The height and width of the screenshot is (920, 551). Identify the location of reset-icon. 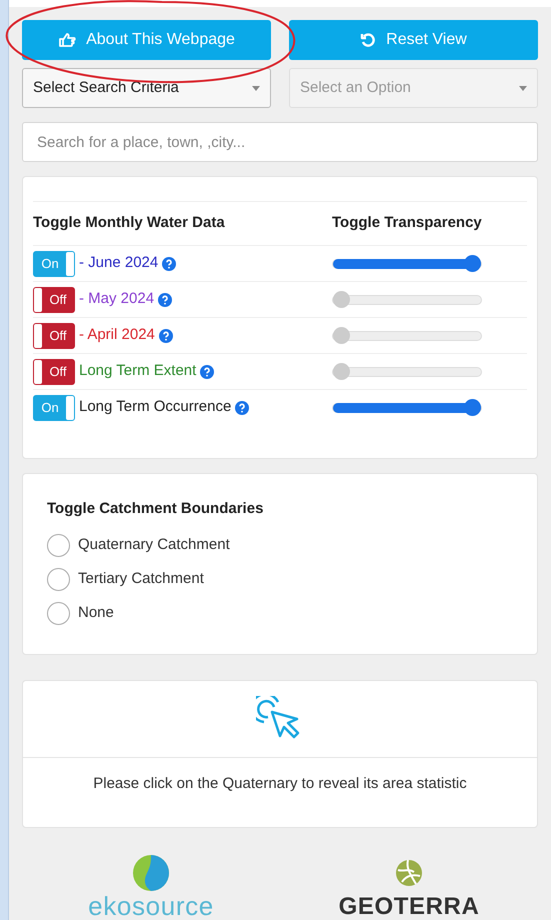
(368, 40).